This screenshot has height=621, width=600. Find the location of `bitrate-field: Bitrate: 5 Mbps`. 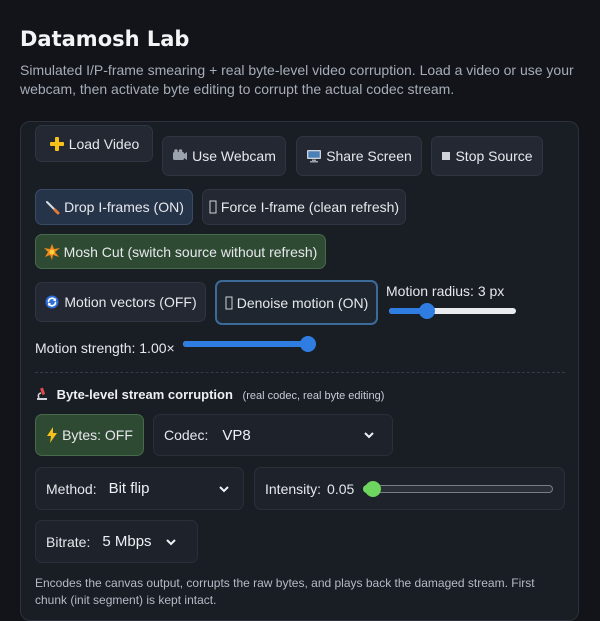

bitrate-field: Bitrate: 5 Mbps is located at coordinates (116, 541).